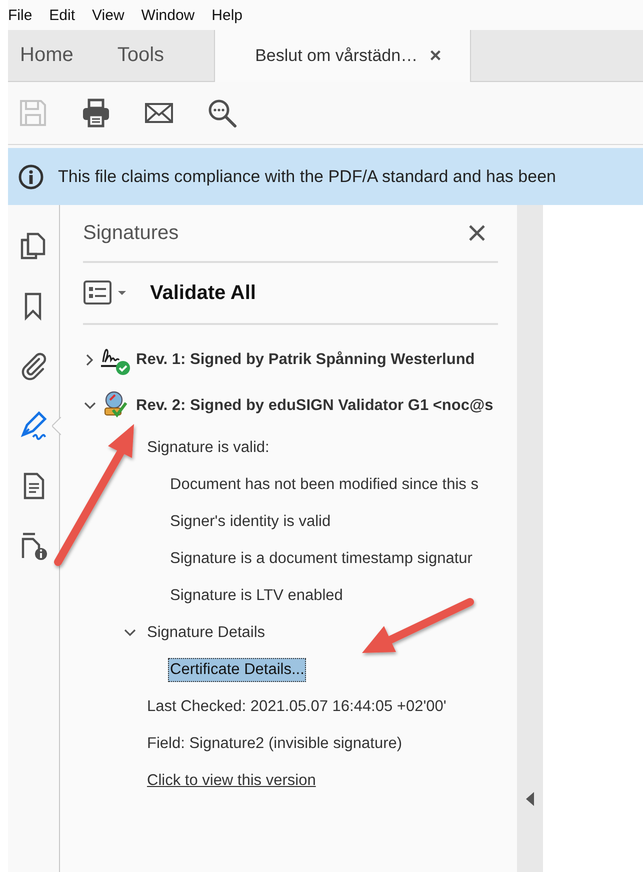 The height and width of the screenshot is (872, 643). Describe the element at coordinates (33, 426) in the screenshot. I see `signature-pen-icon` at that location.